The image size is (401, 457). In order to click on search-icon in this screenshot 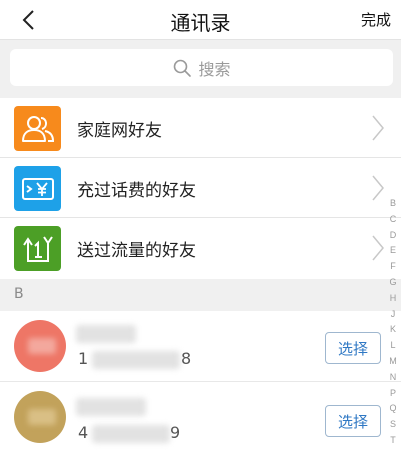, I will do `click(183, 68)`.